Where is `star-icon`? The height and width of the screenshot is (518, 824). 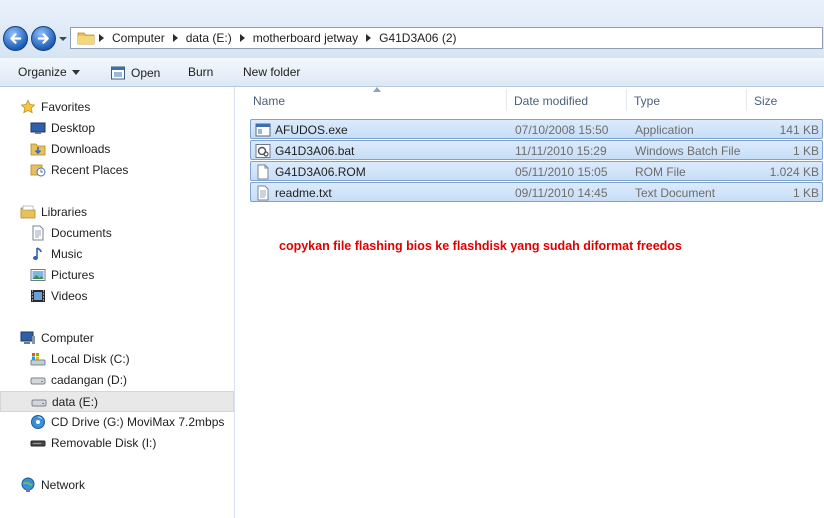
star-icon is located at coordinates (28, 106).